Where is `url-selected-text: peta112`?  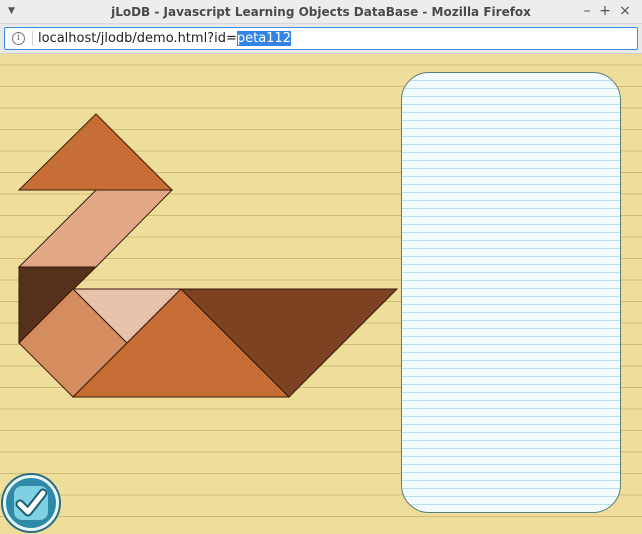 url-selected-text: peta112 is located at coordinates (263, 38).